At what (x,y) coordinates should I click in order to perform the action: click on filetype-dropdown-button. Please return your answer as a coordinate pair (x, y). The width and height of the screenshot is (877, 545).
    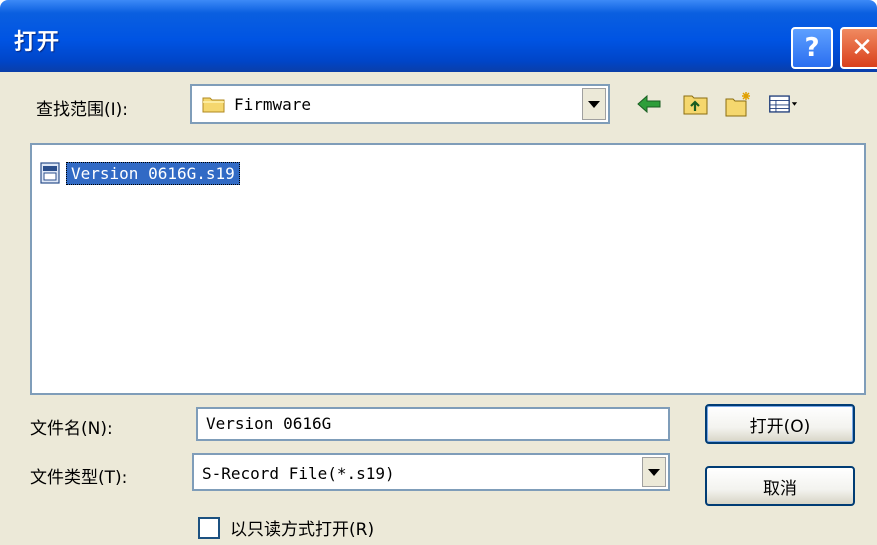
    Looking at the image, I should click on (654, 472).